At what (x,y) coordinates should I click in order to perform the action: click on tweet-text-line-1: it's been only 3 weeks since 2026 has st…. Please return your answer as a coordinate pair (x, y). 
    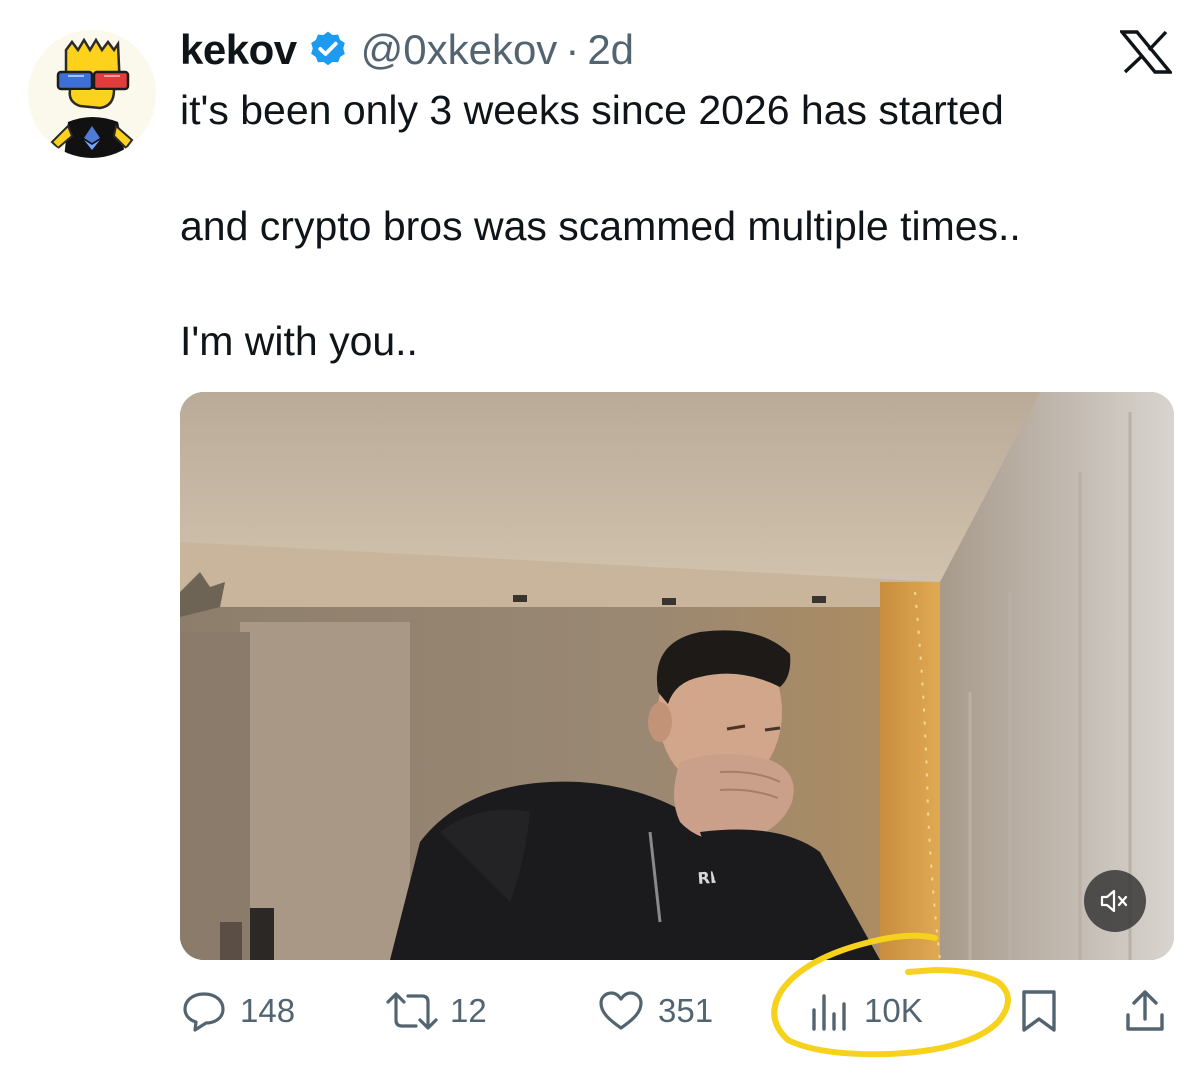
    Looking at the image, I should click on (592, 110).